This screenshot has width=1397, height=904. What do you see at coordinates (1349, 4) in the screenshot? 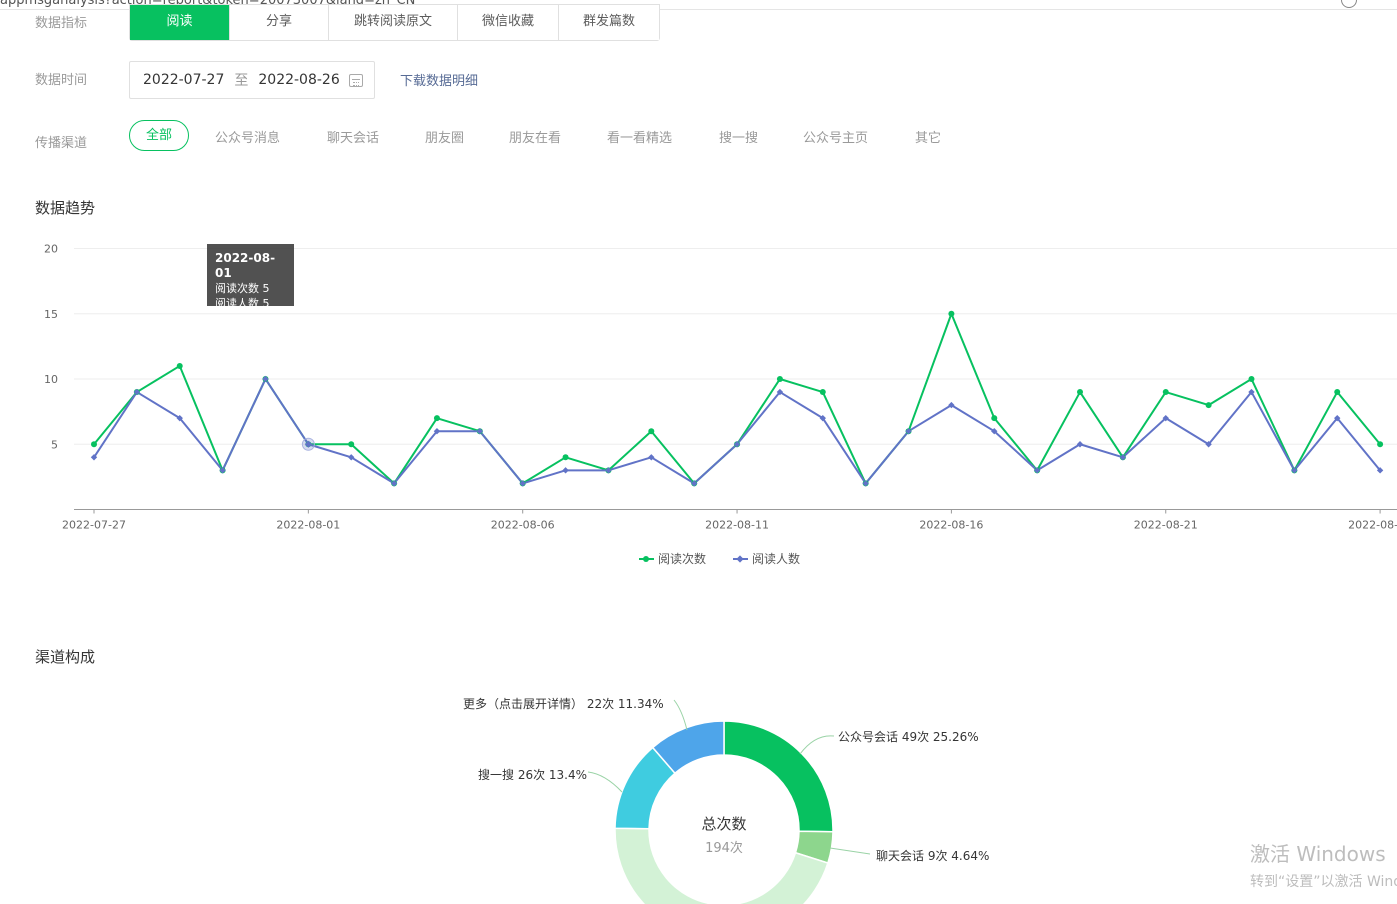
I see `browser-menu-icon` at bounding box center [1349, 4].